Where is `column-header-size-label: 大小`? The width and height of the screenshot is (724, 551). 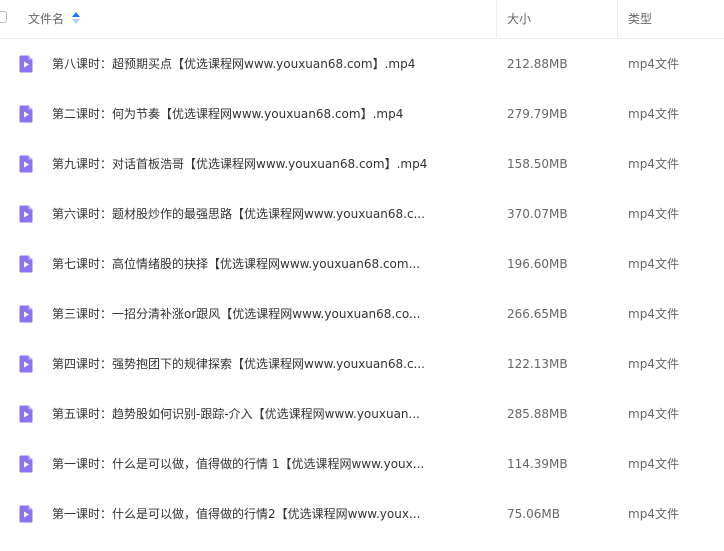
column-header-size-label: 大小 is located at coordinates (519, 19).